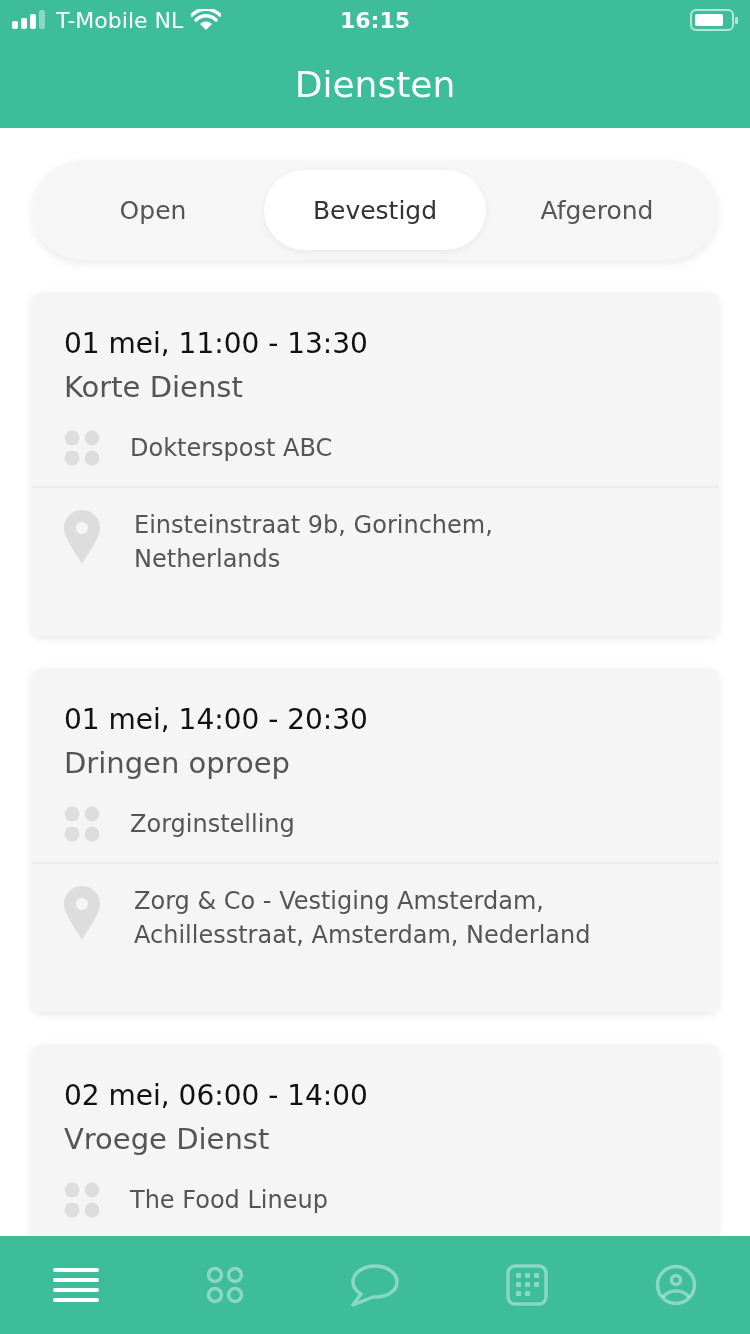 This screenshot has height=1334, width=750. I want to click on signal-icon, so click(30, 20).